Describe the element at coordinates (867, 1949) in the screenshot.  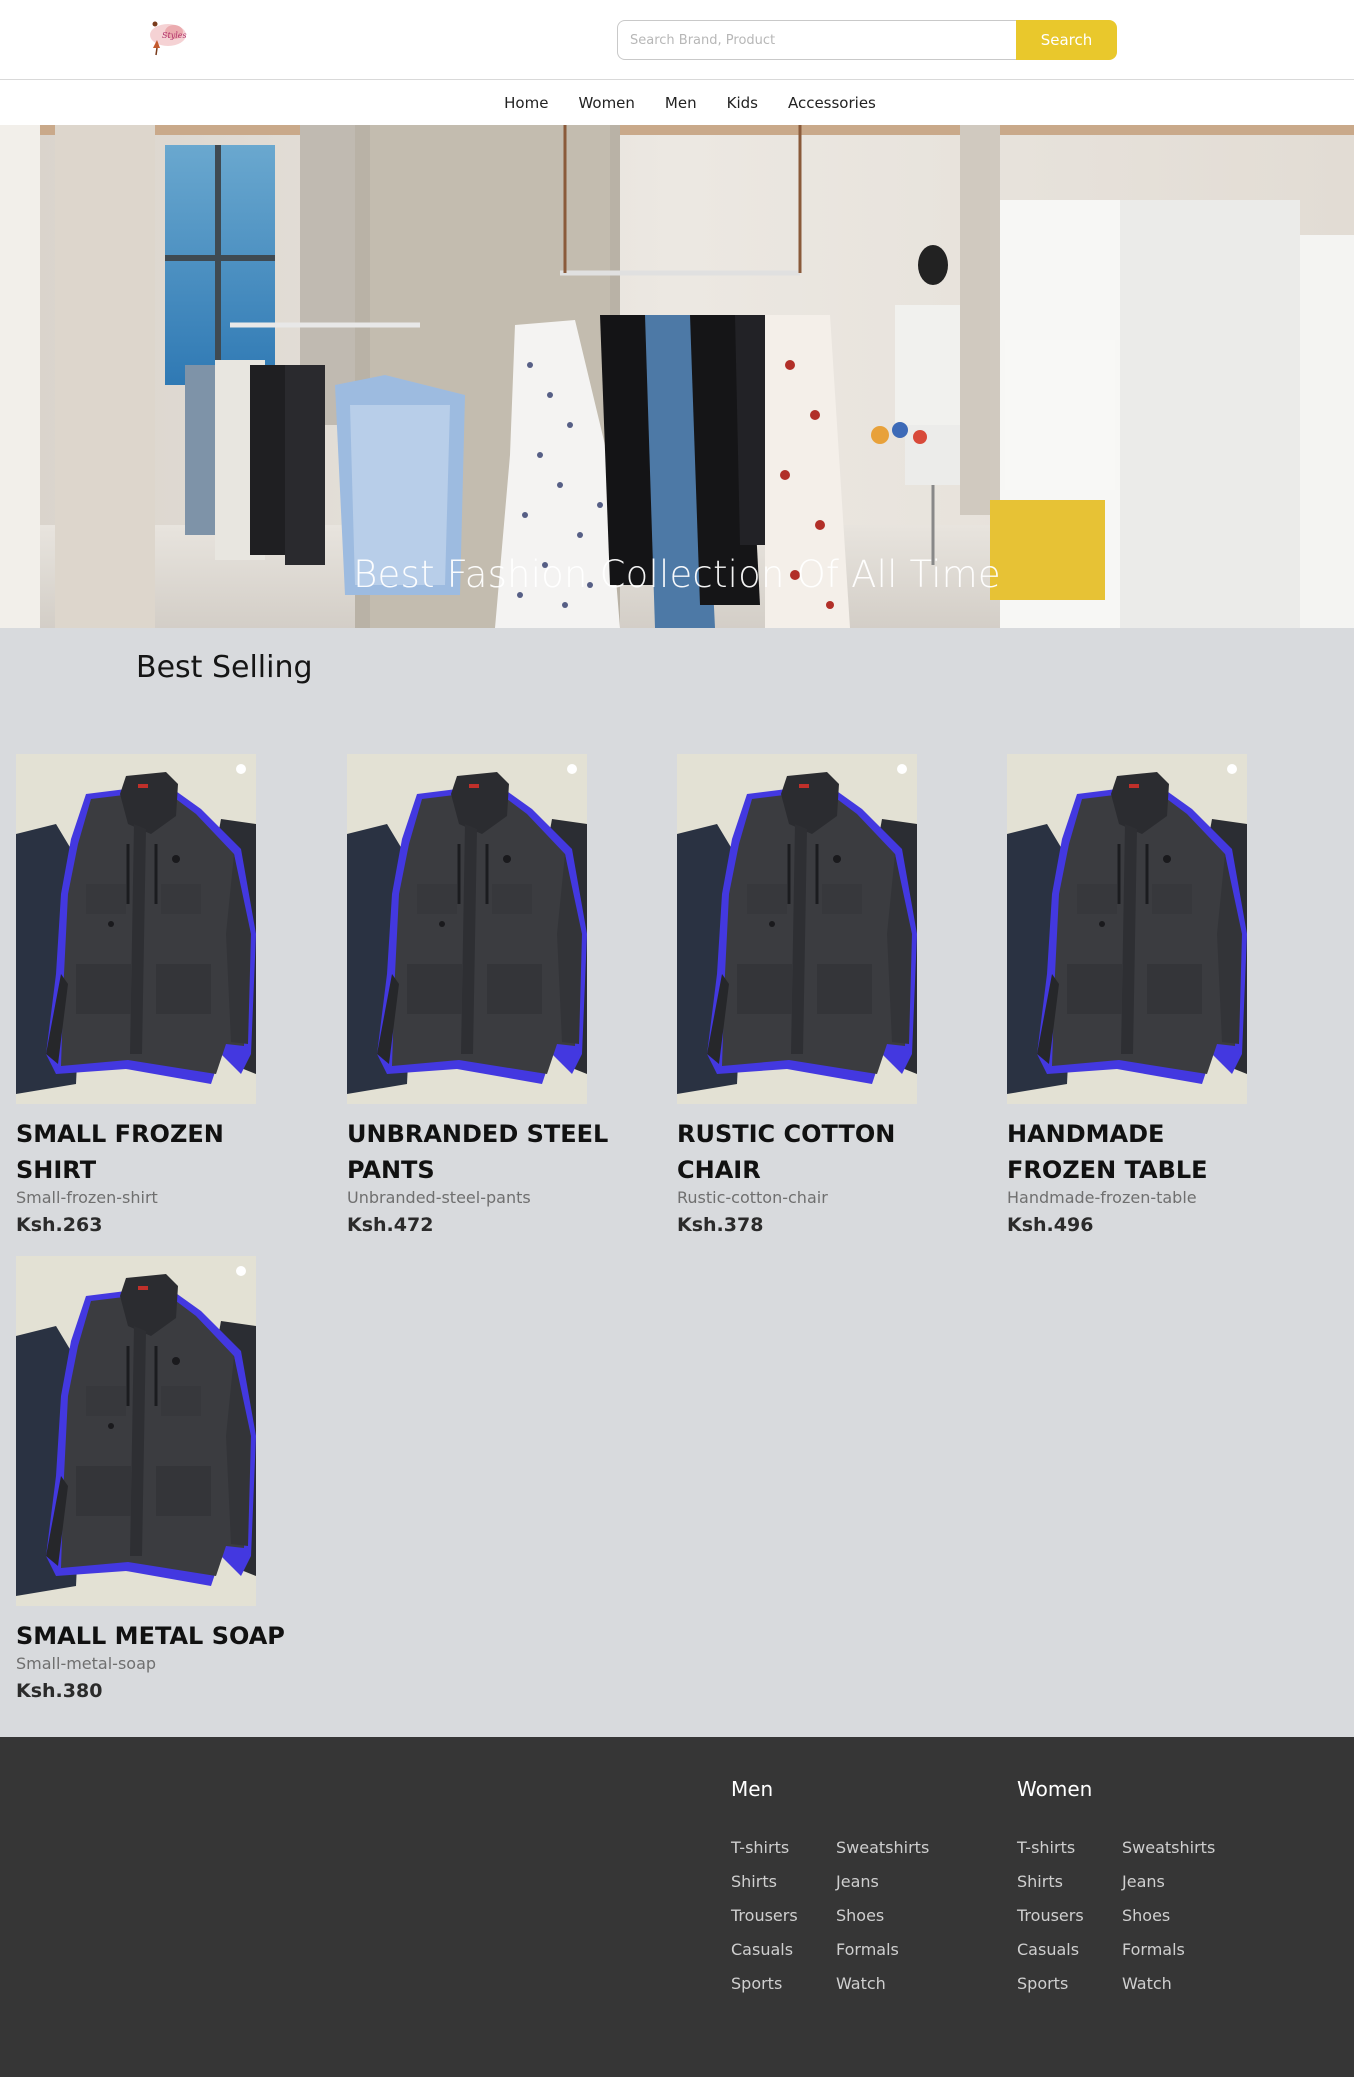
I see `footer-men-link: Formals` at that location.